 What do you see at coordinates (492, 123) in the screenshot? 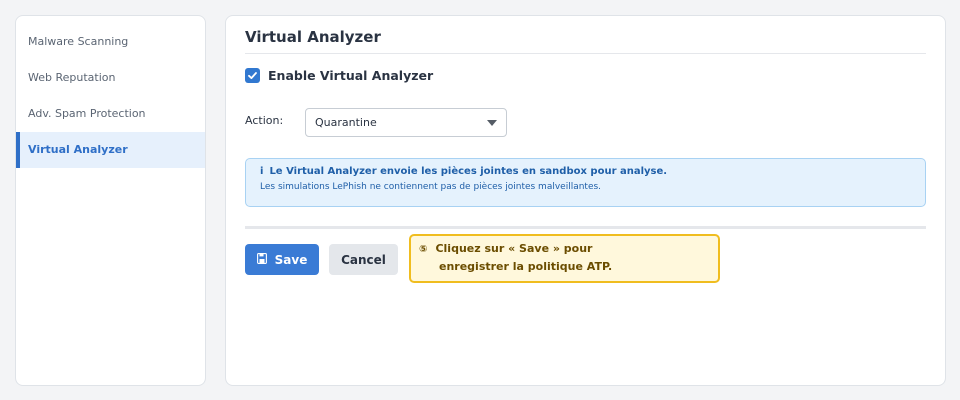
I see `chevron-down-icon` at bounding box center [492, 123].